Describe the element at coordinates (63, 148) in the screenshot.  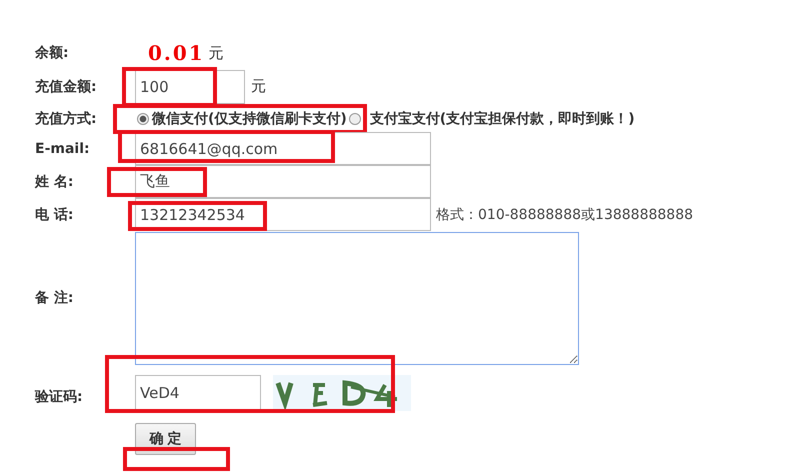
I see `field-label: E-mail:` at that location.